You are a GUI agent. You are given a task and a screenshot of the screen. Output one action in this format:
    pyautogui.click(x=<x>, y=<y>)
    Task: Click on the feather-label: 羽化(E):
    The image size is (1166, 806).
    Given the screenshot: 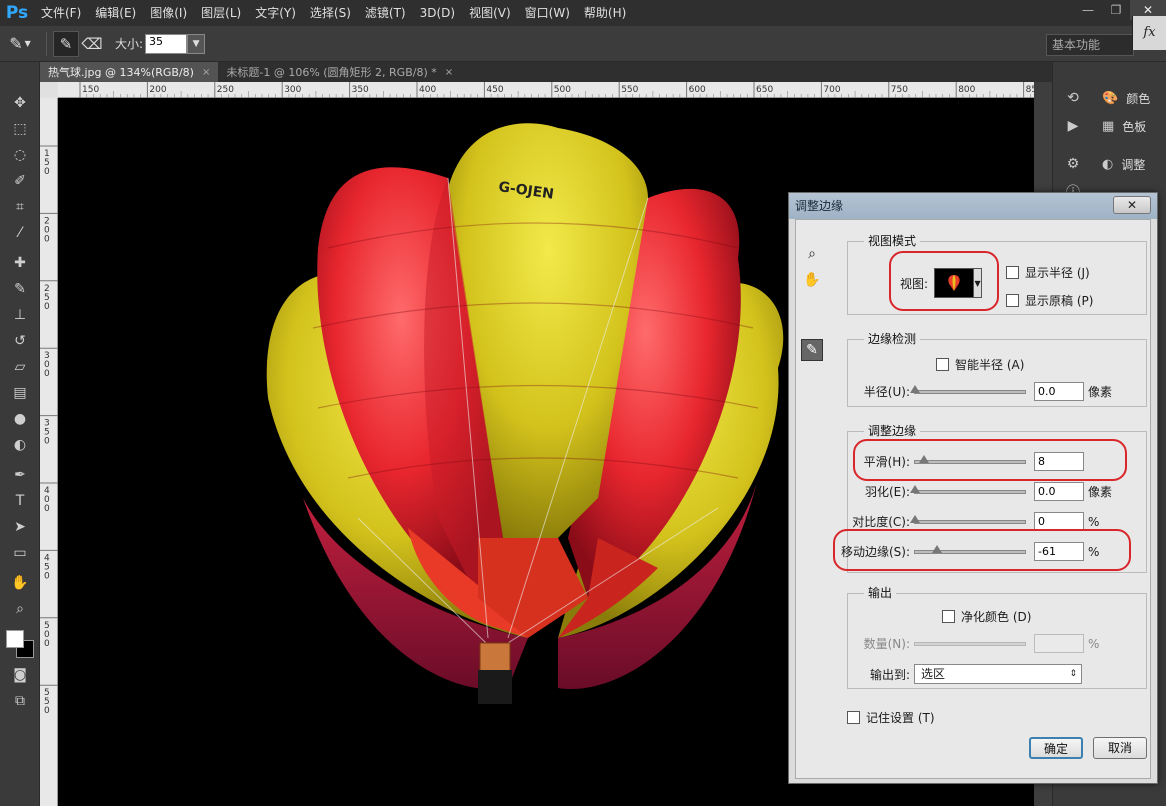 What is the action you would take?
    pyautogui.click(x=887, y=492)
    